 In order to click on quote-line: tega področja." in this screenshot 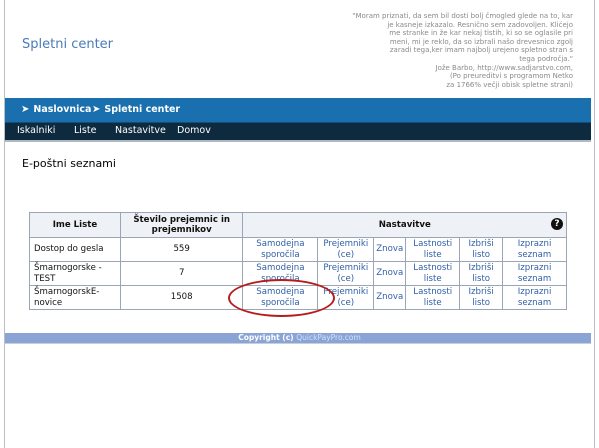, I will do `click(546, 58)`.